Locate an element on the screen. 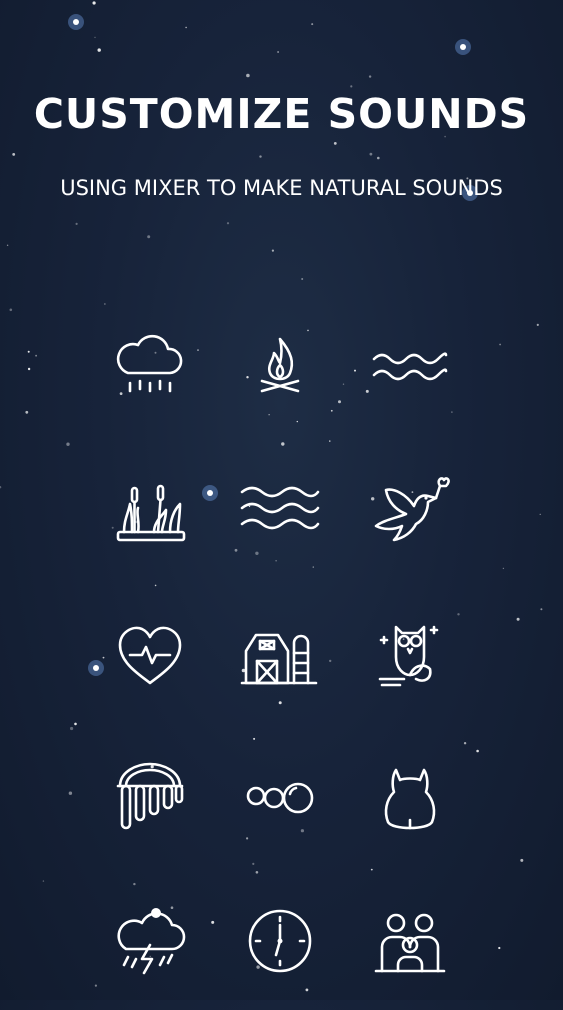  sound-tile-bubbles is located at coordinates (280, 795).